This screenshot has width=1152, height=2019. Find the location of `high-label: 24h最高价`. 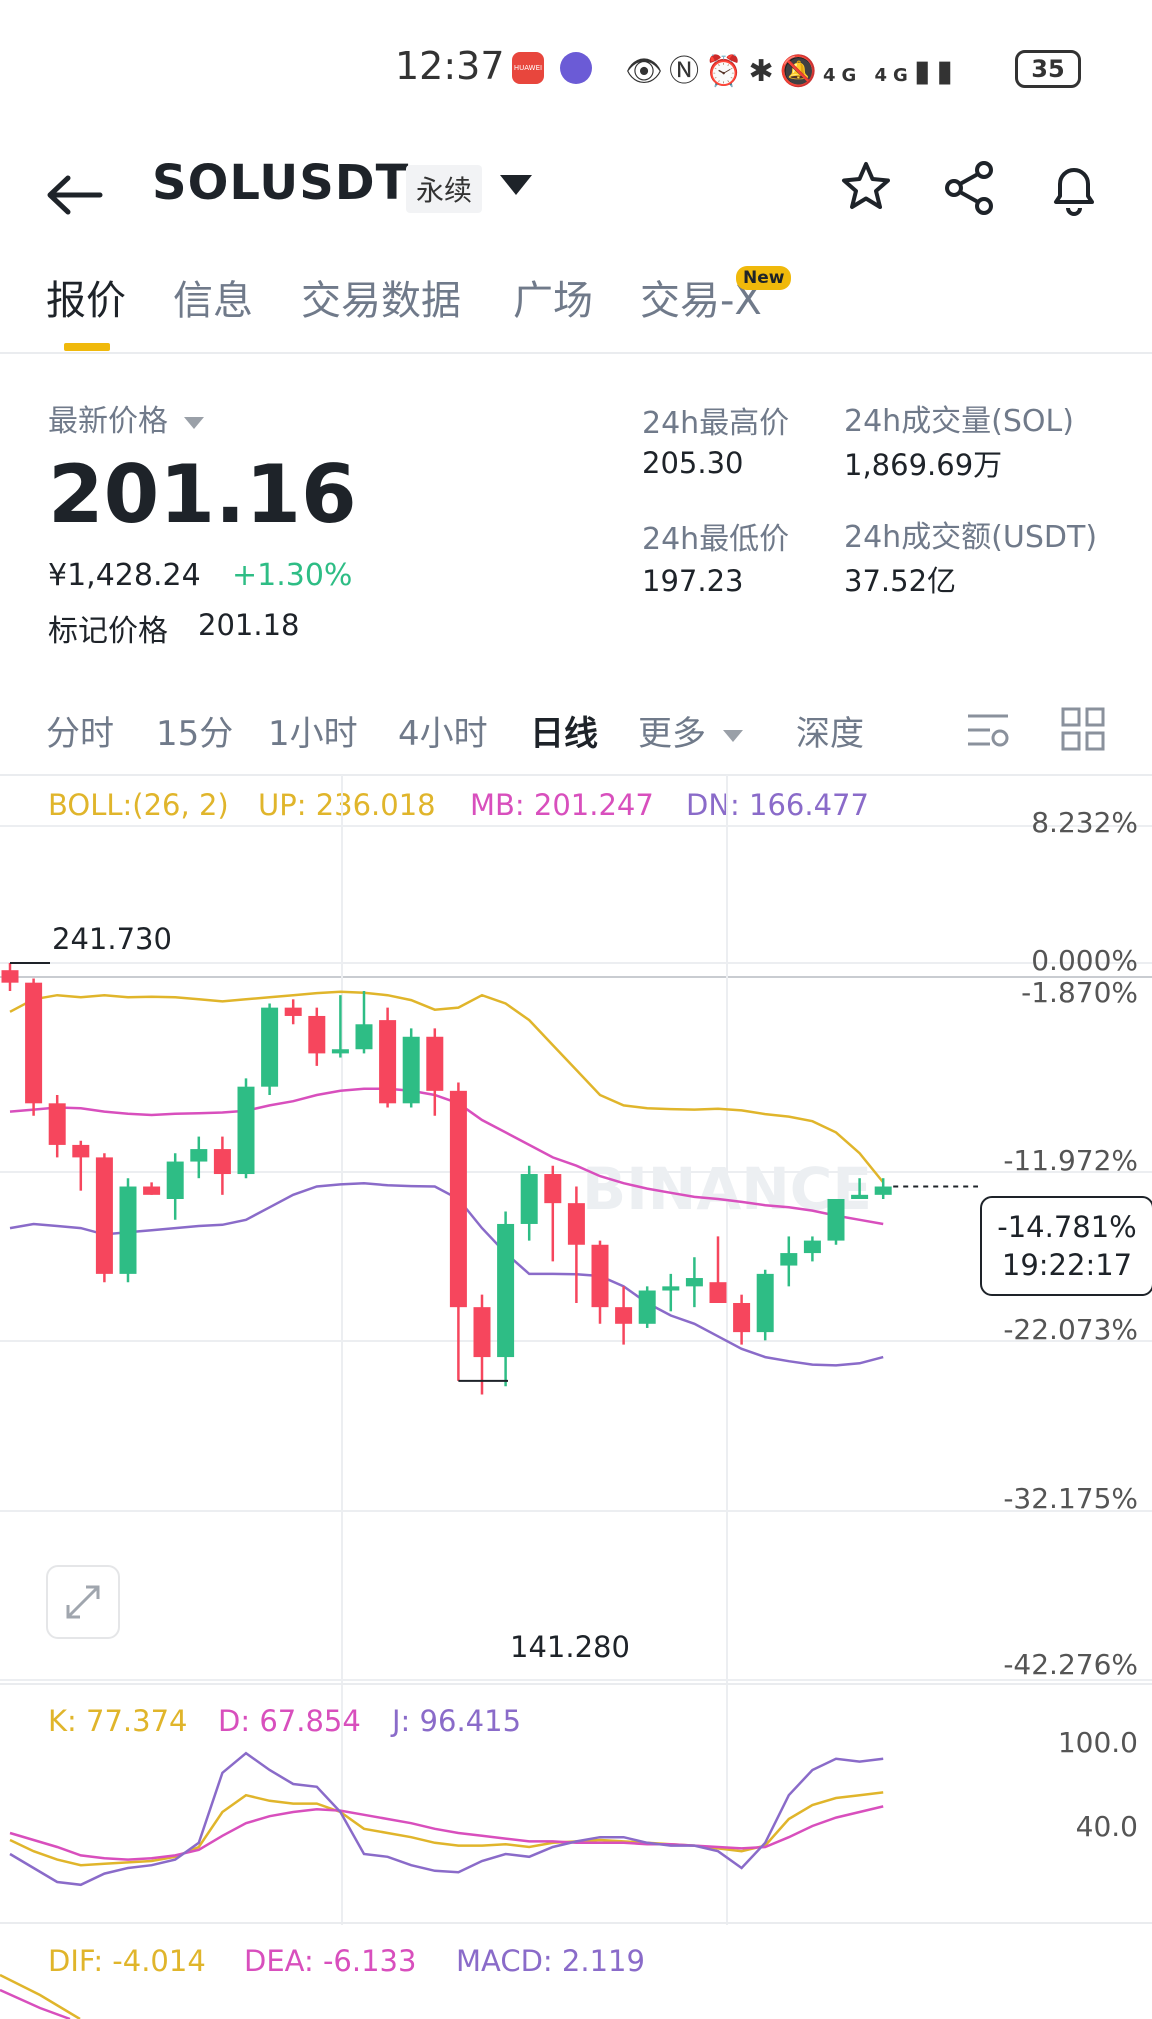

high-label: 24h最高价 is located at coordinates (716, 423).